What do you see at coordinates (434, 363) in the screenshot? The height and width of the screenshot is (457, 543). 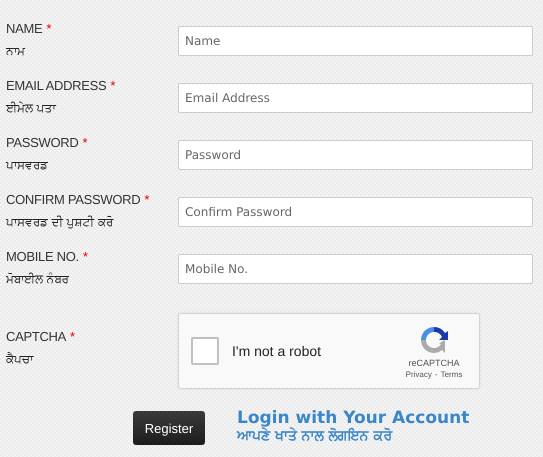 I see `brand-label: reCAPTCHA` at bounding box center [434, 363].